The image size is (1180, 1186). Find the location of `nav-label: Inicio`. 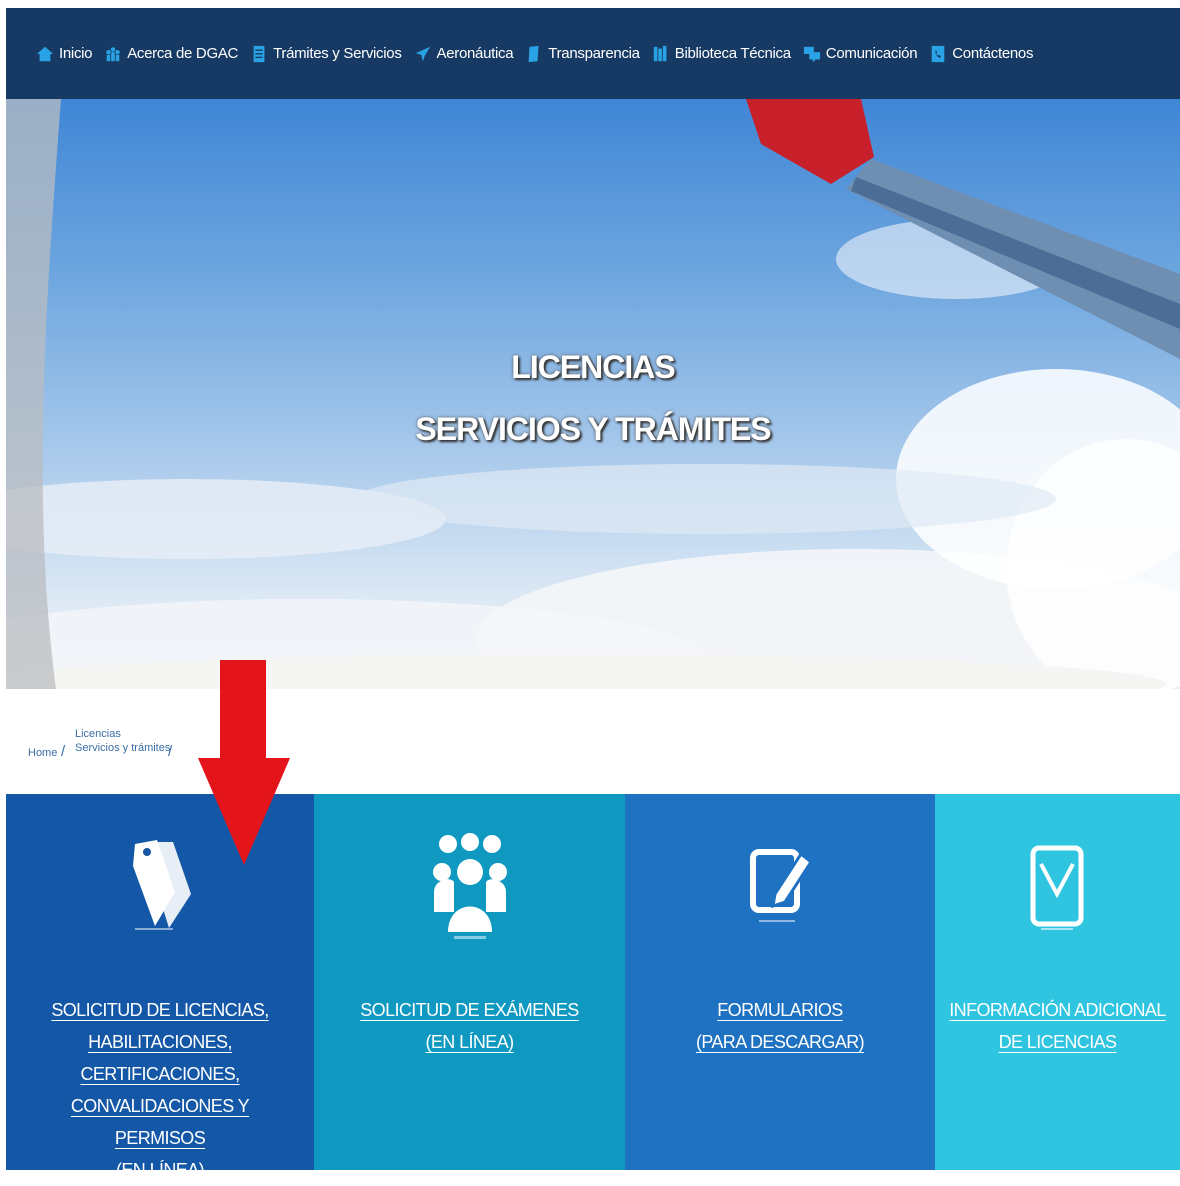

nav-label: Inicio is located at coordinates (76, 53).